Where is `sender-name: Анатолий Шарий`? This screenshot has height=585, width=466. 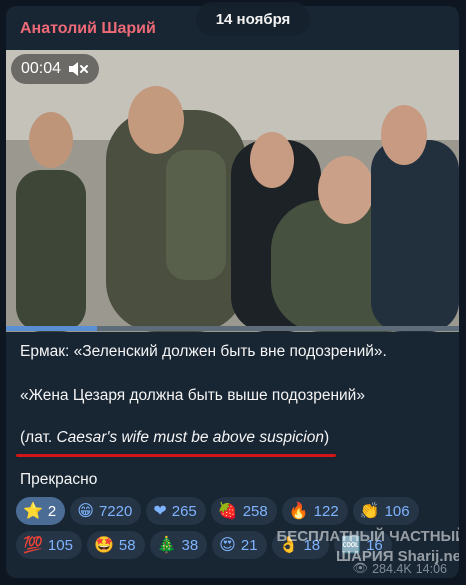
sender-name: Анатолий Шарий is located at coordinates (88, 29).